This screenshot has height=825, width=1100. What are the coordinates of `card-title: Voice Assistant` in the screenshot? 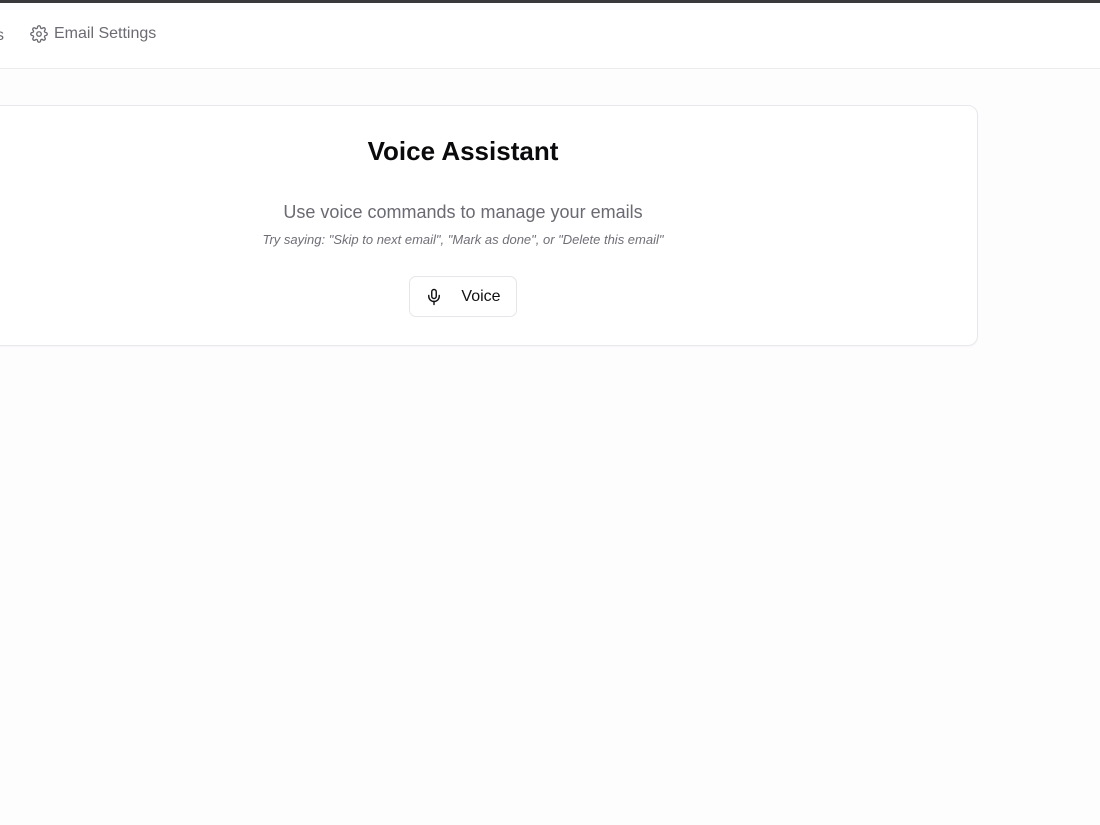 It's located at (463, 151).